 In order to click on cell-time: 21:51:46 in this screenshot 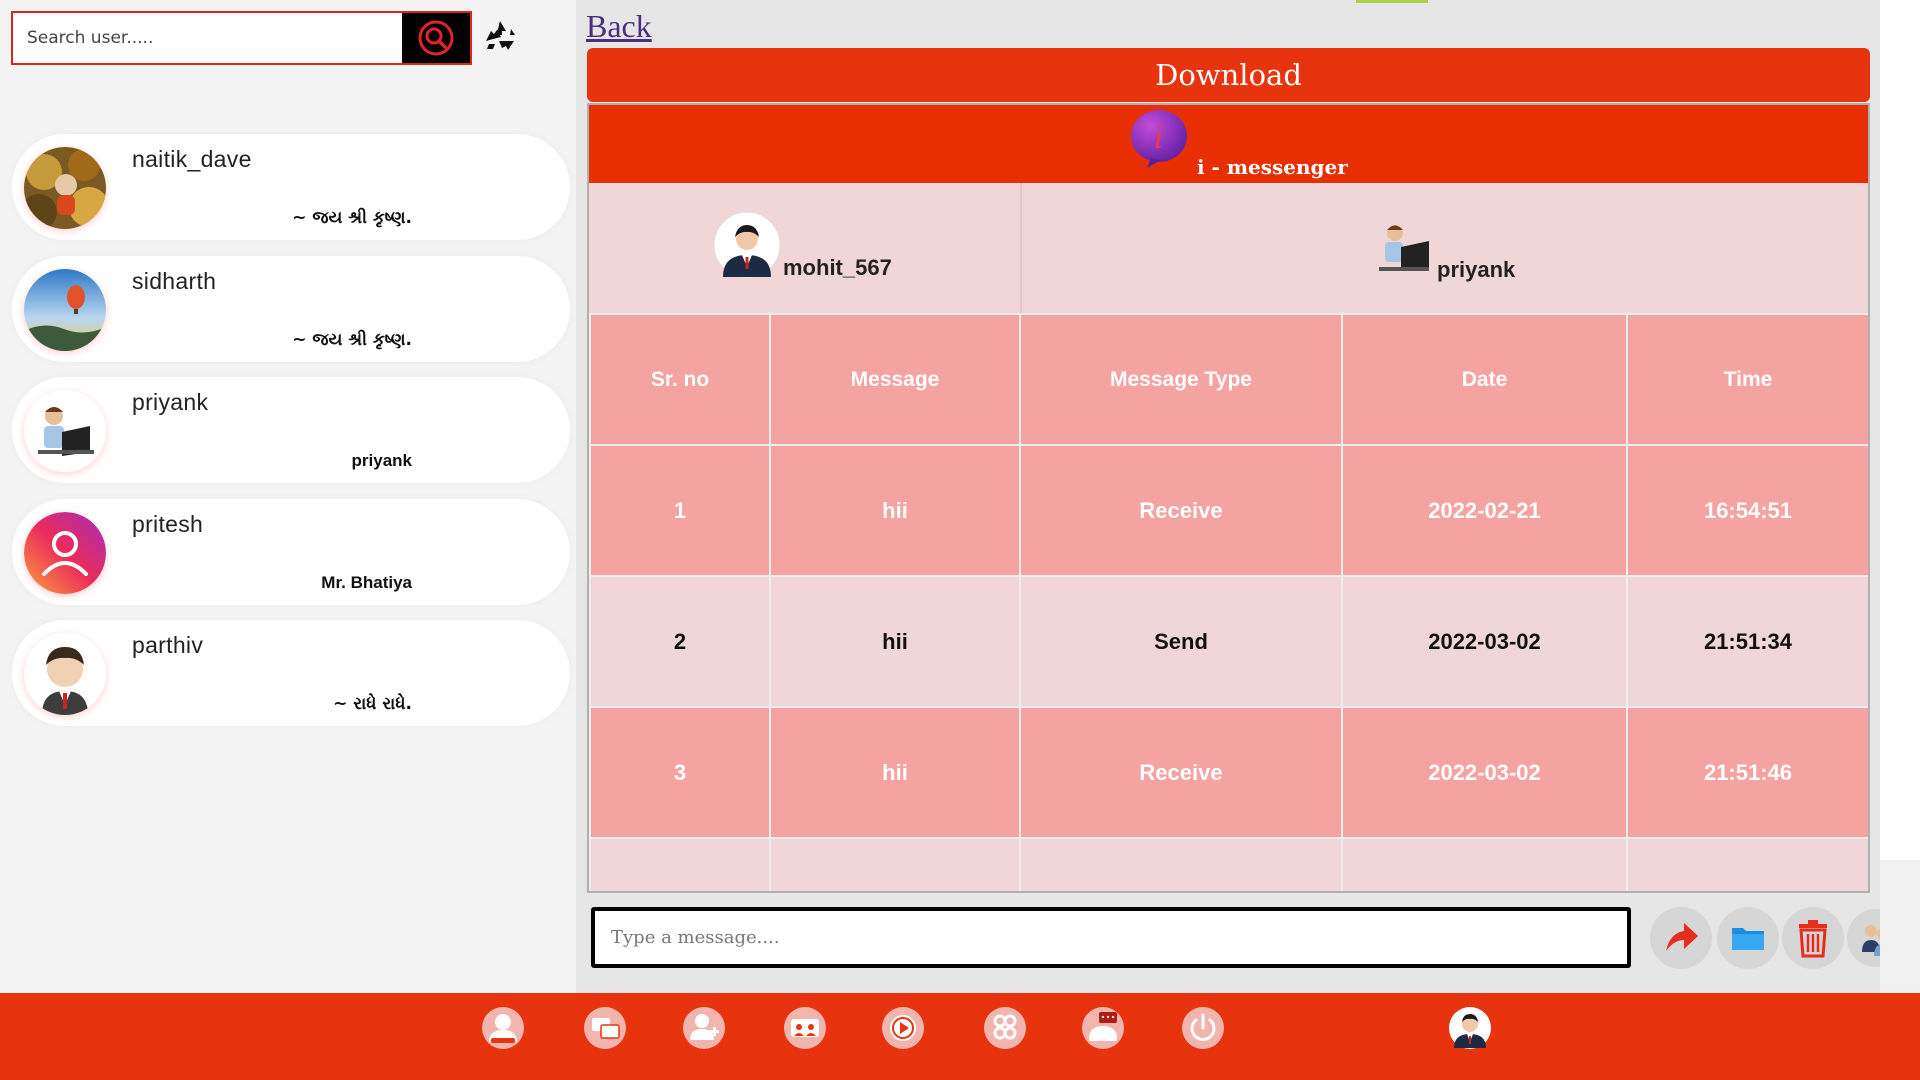, I will do `click(1747, 772)`.